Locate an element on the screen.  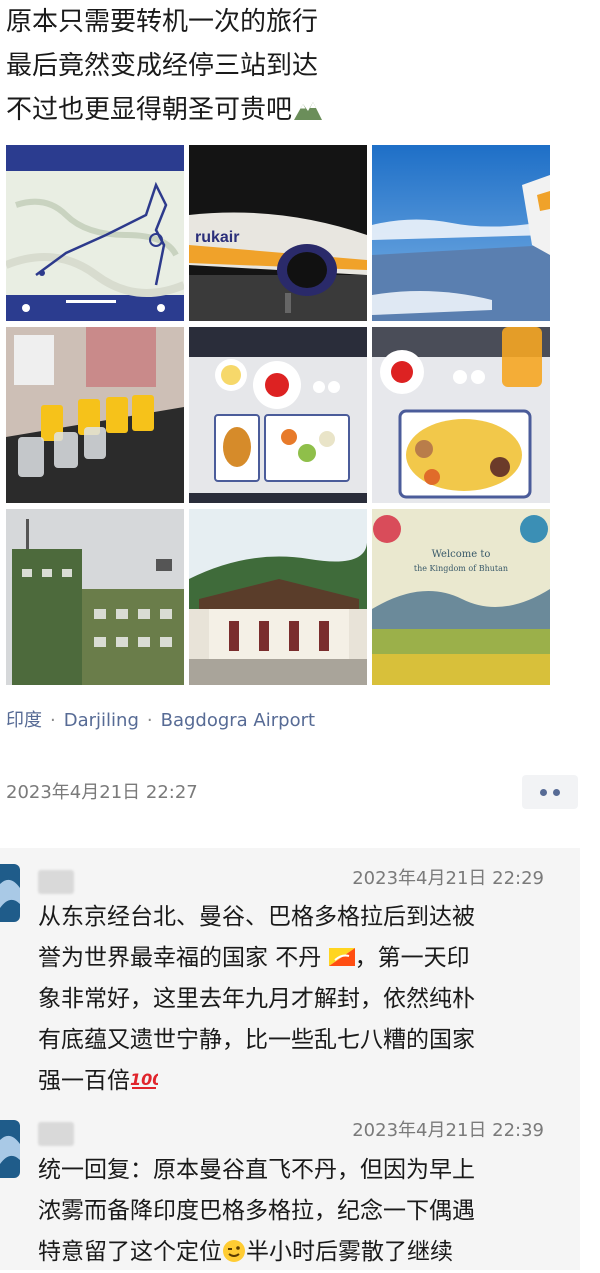
photo-sky-wing is located at coordinates (461, 233).